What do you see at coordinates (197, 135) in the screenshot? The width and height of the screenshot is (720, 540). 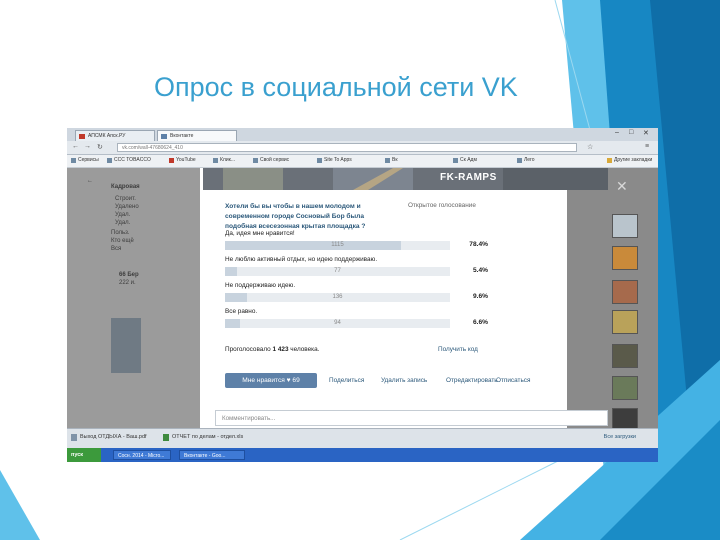 I see `tab-vk: Вконтакте` at bounding box center [197, 135].